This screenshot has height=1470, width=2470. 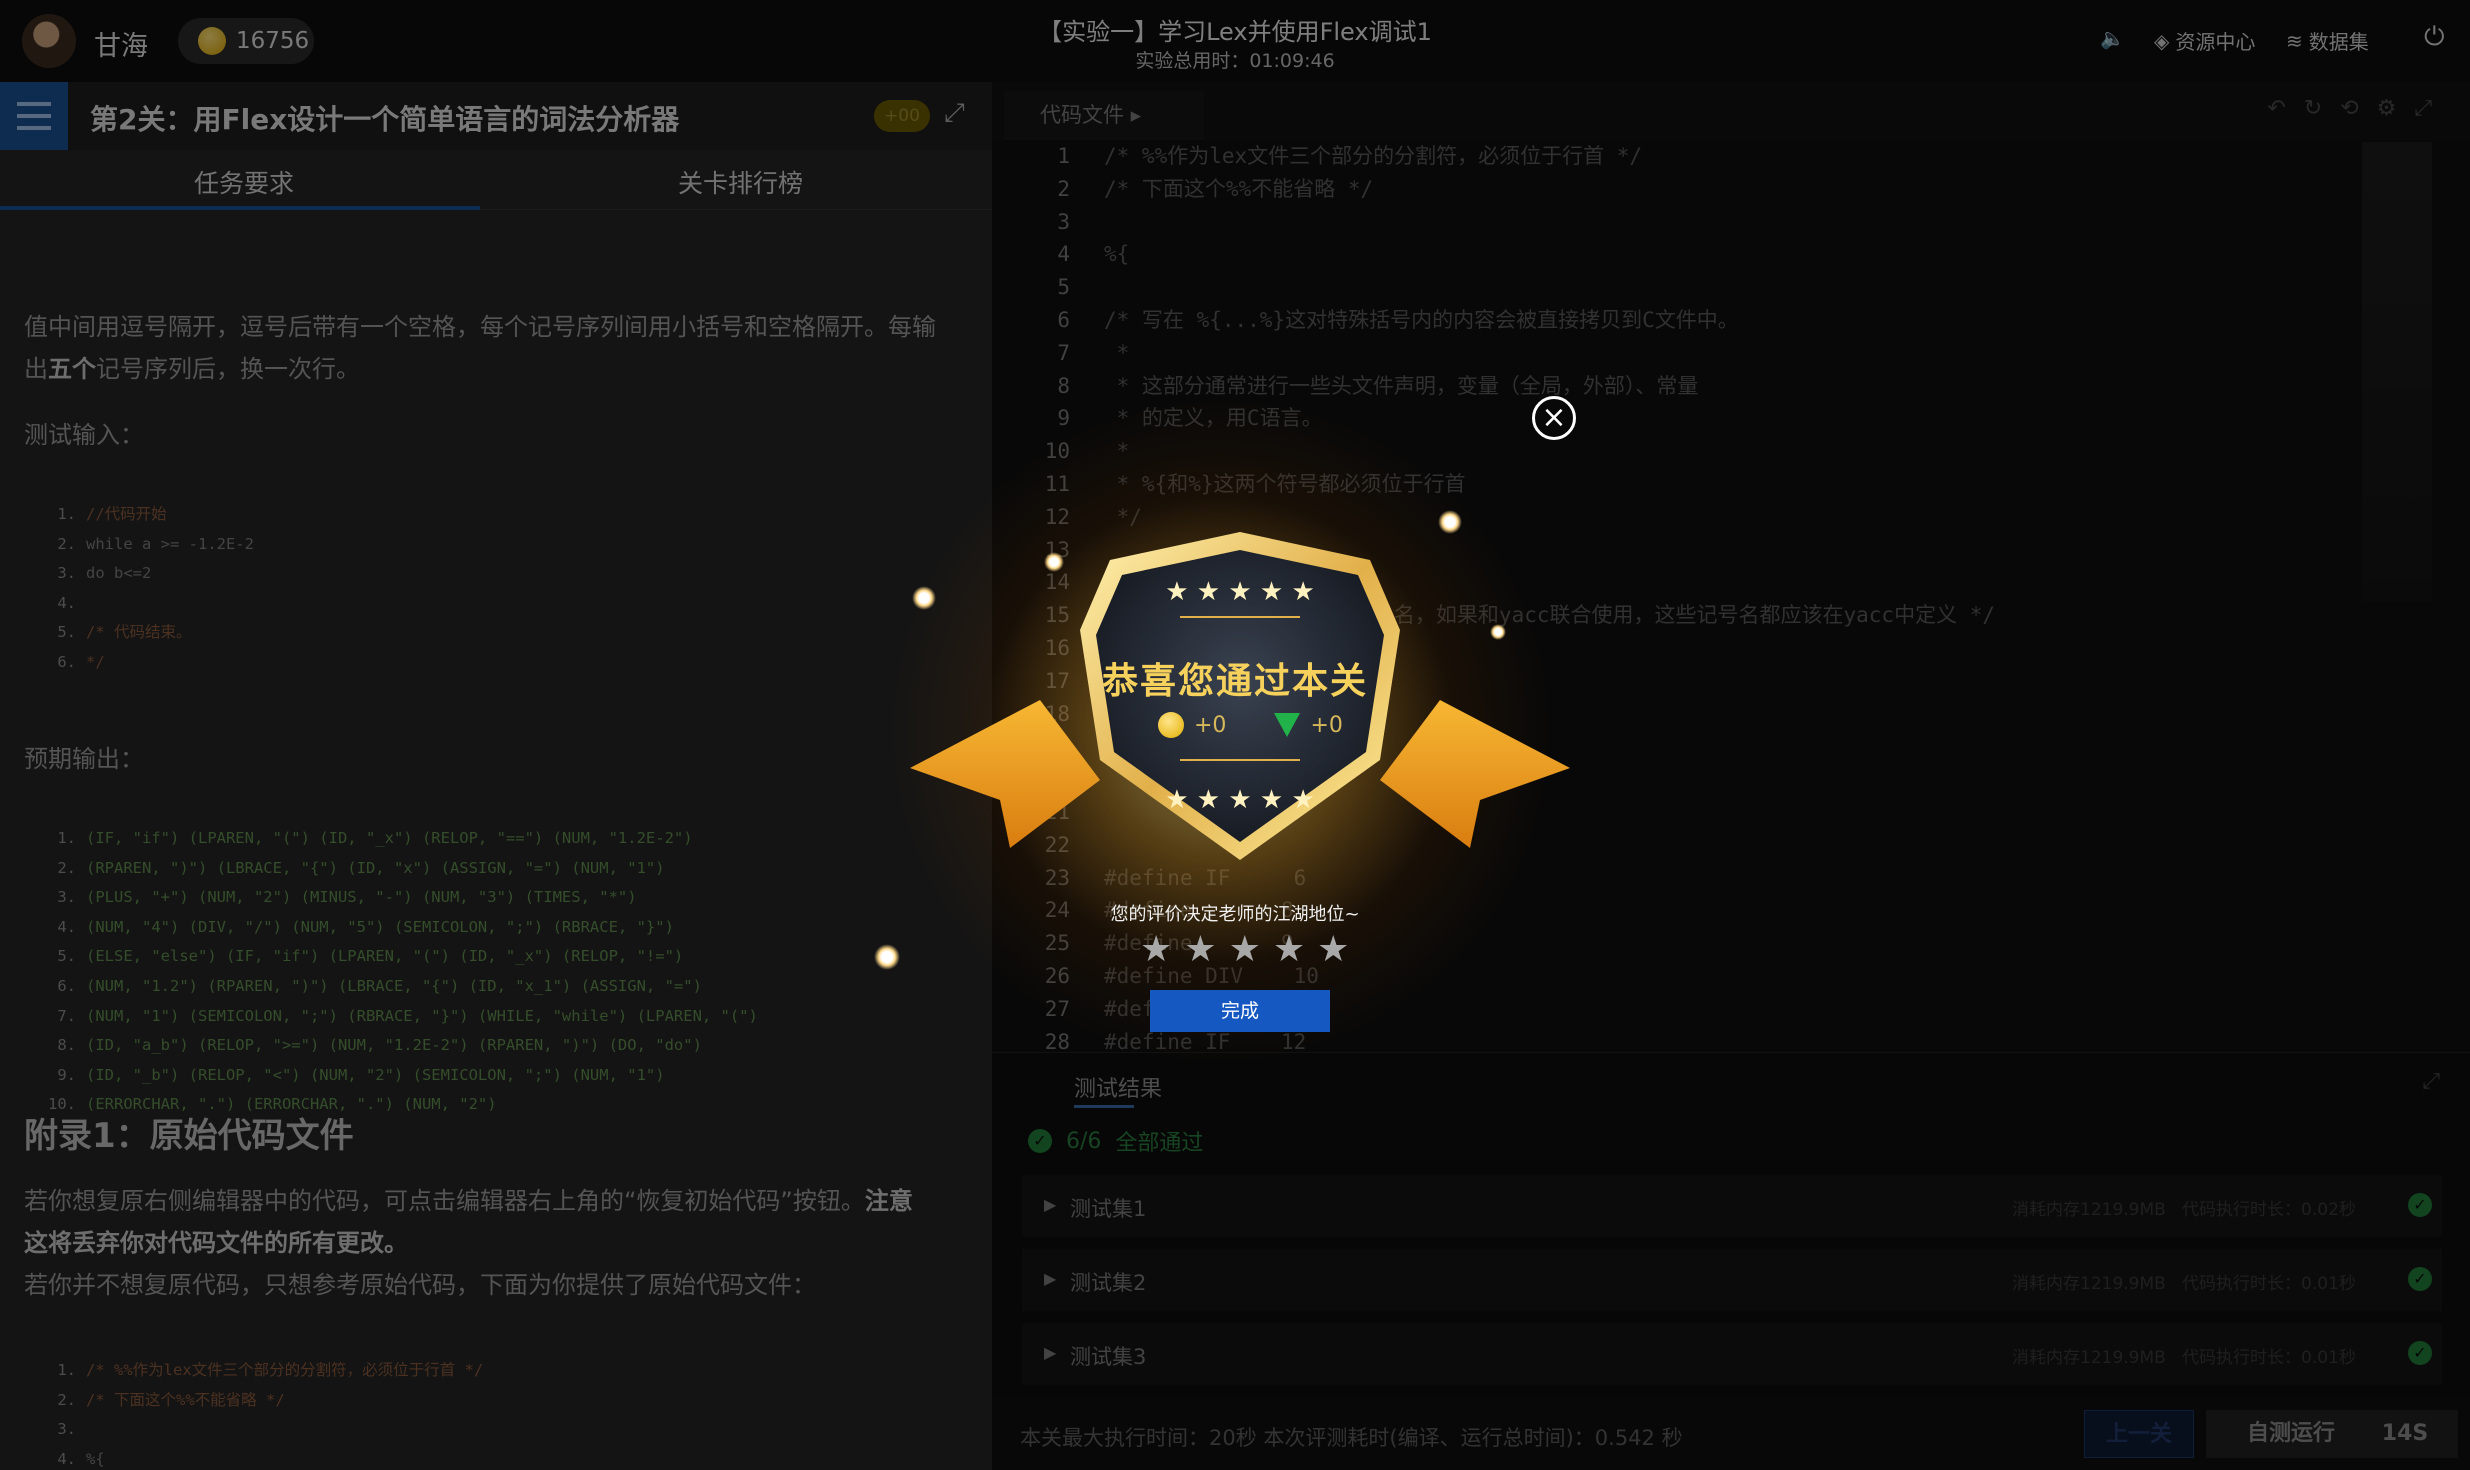 I want to click on congrats-text: 恭喜您通过本关, so click(x=1234, y=681).